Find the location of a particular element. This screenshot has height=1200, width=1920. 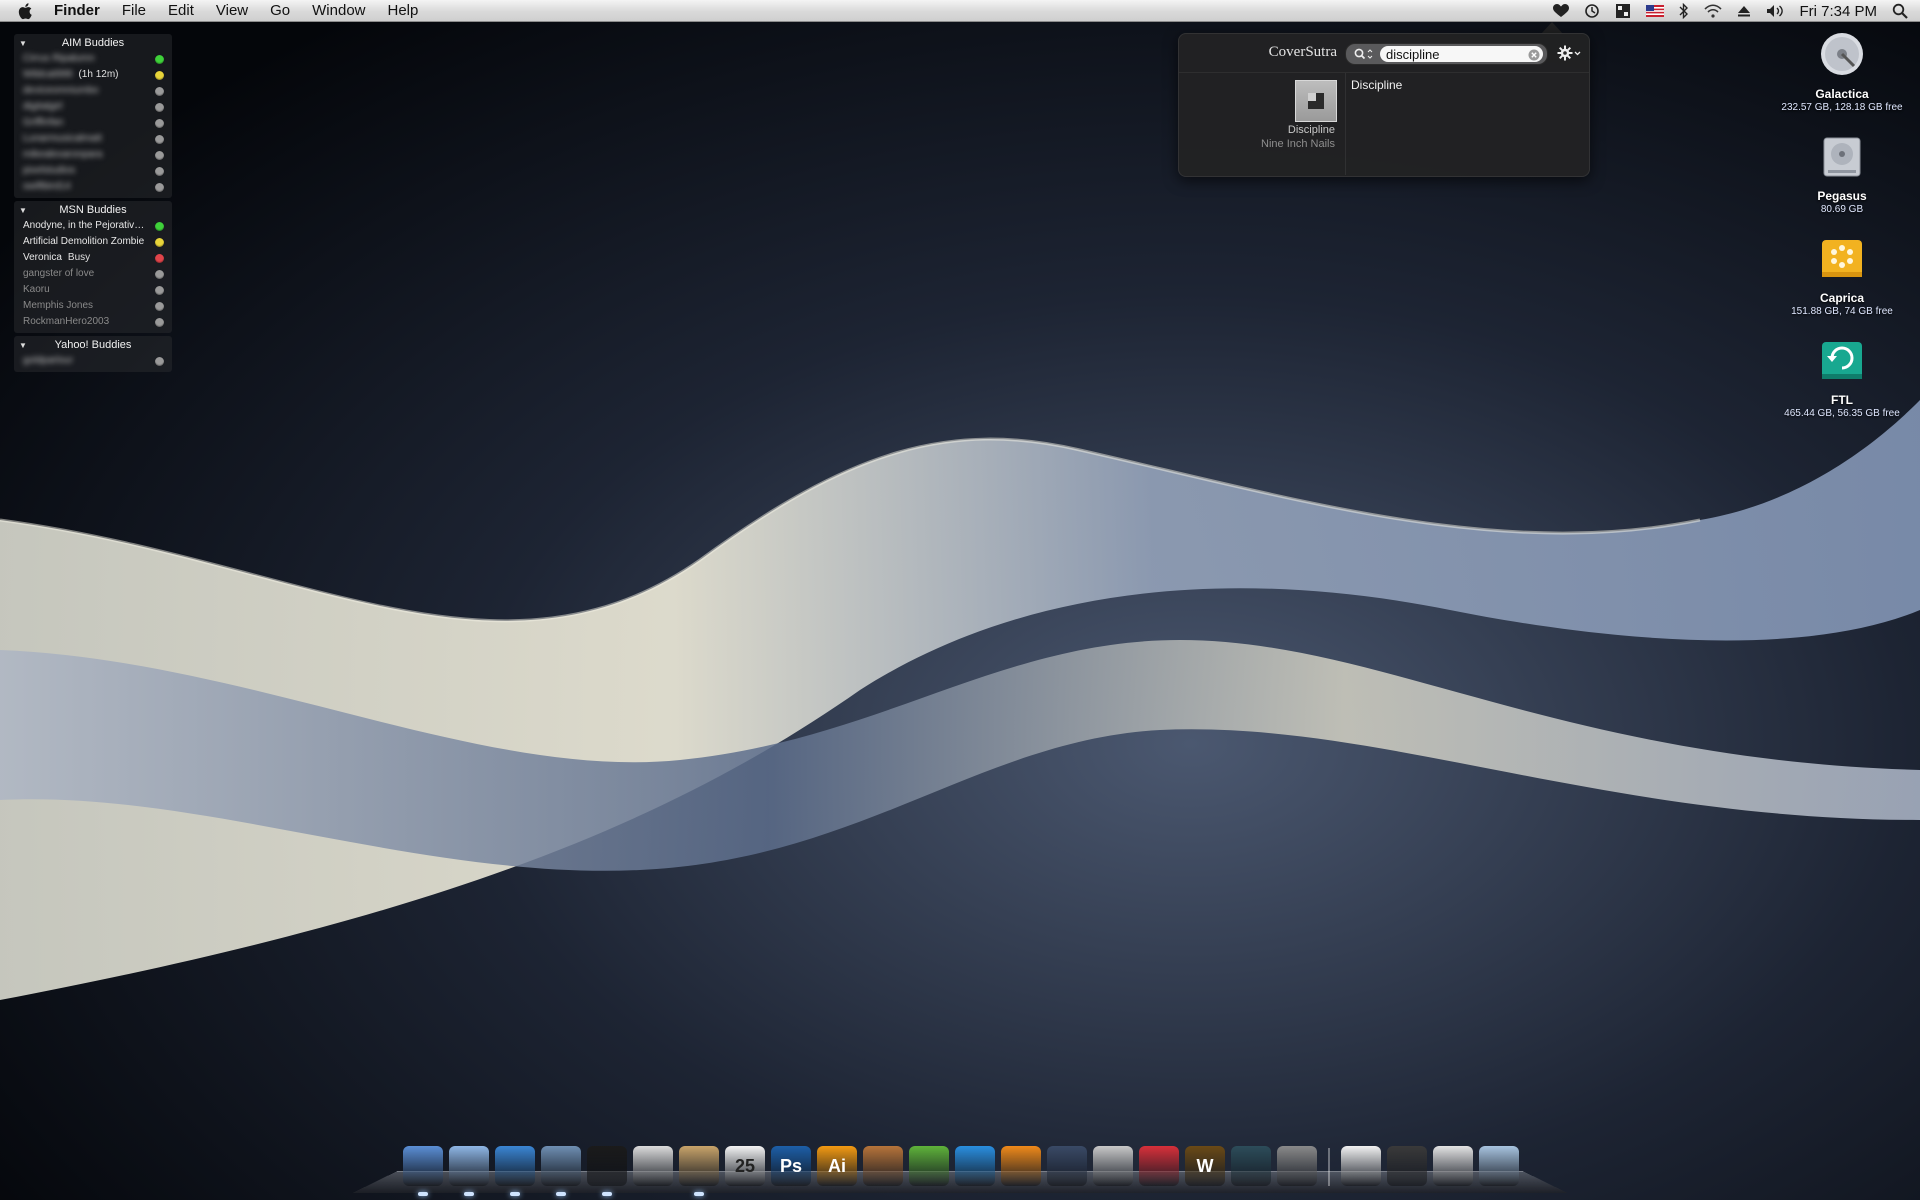

running-indicator is located at coordinates (561, 1194).